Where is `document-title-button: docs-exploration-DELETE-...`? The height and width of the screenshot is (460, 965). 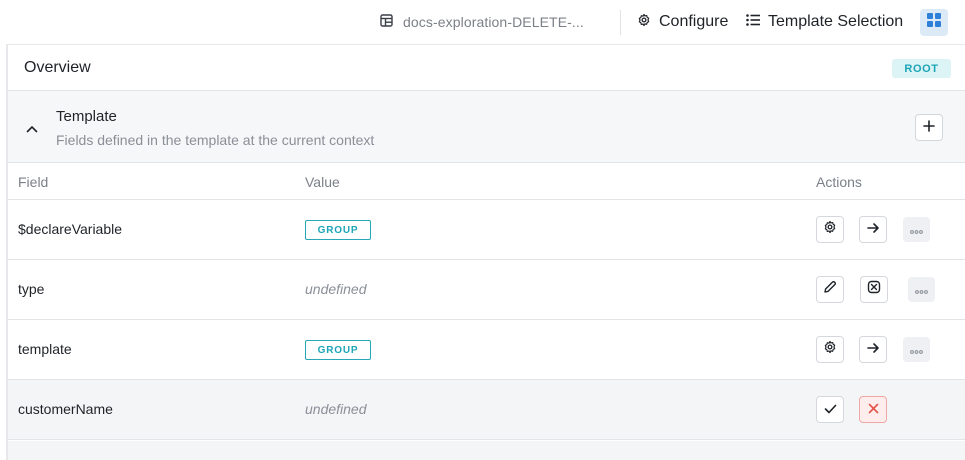 document-title-button: docs-exploration-DELETE-... is located at coordinates (482, 22).